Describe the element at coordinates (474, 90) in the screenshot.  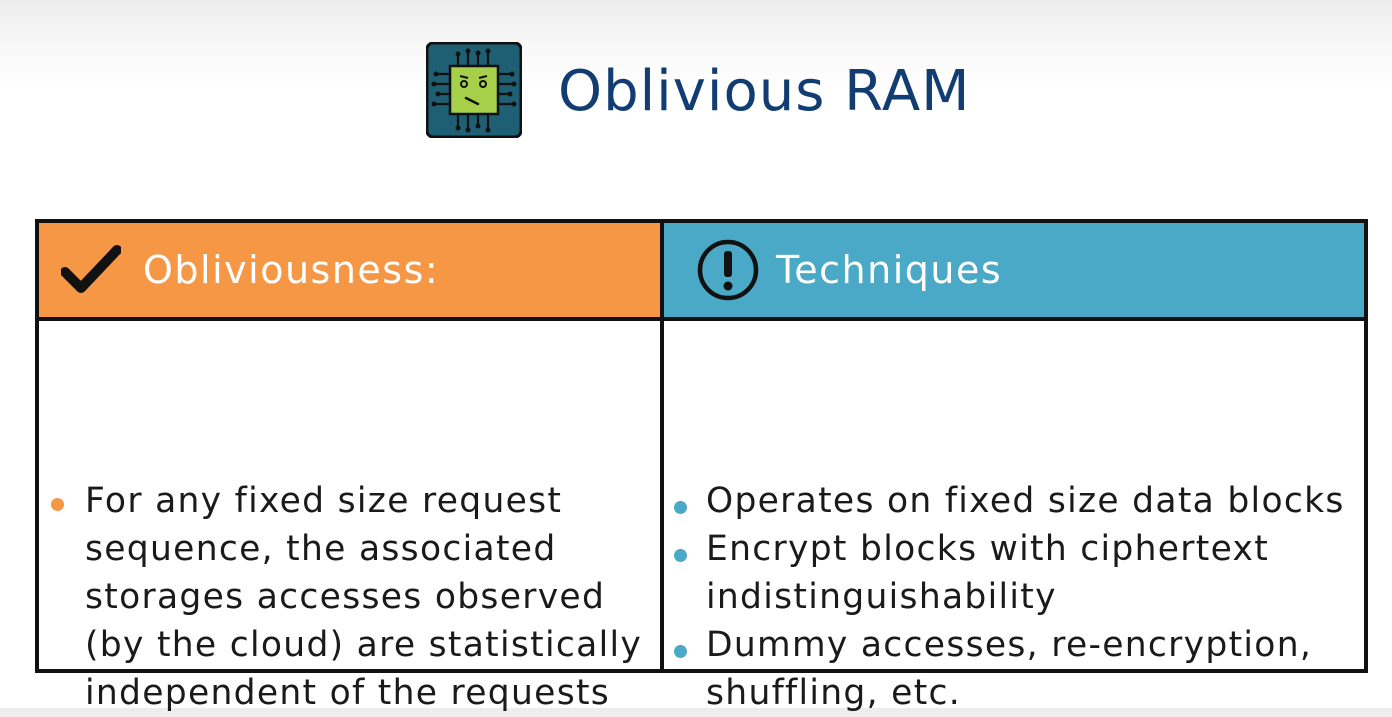
I see `chip-icon` at that location.